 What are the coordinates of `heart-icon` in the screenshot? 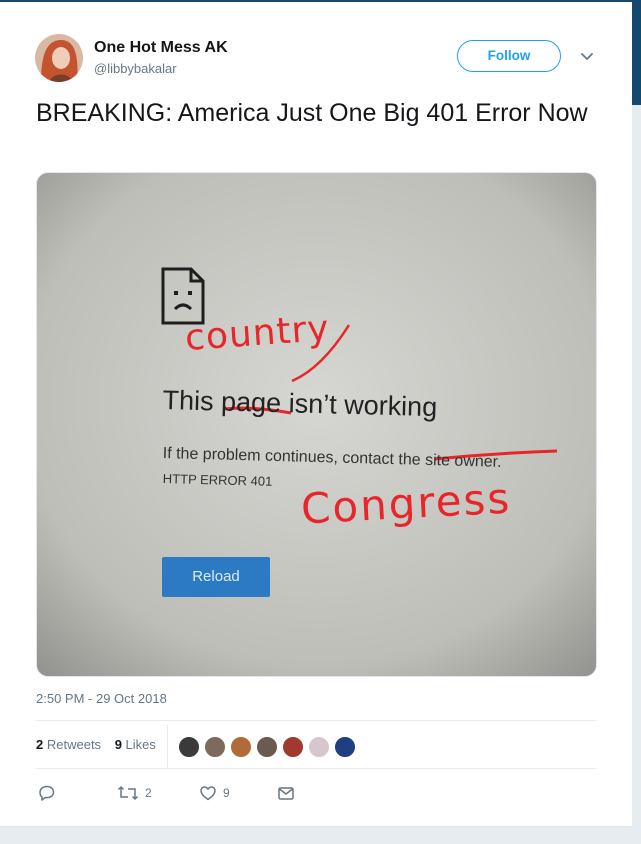 It's located at (208, 793).